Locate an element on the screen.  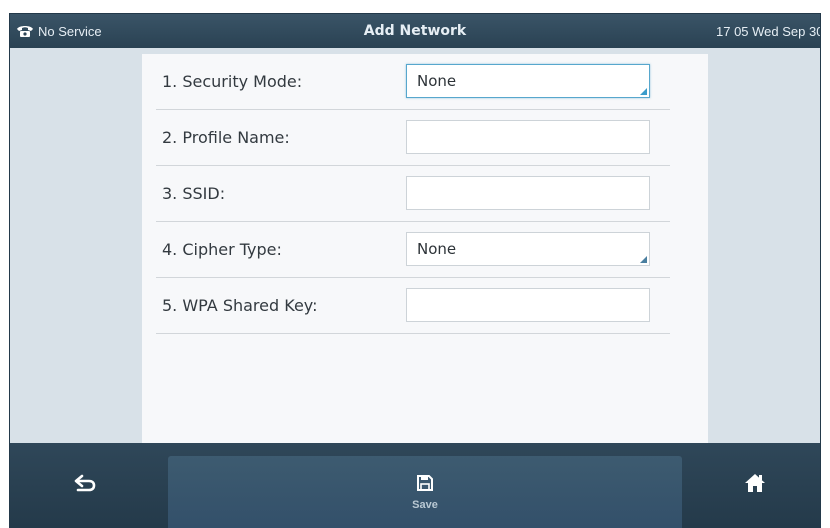
date-time: 17 05 Wed Sep 30 is located at coordinates (768, 31).